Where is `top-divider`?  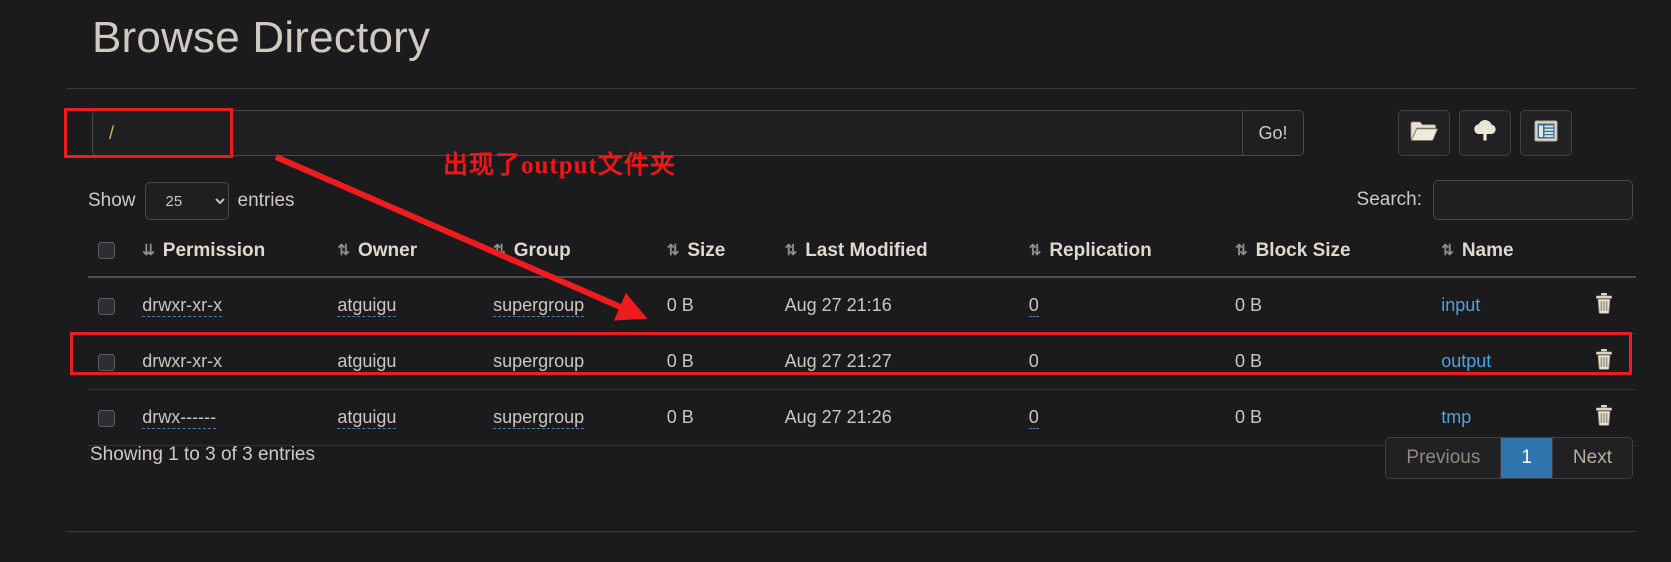
top-divider is located at coordinates (851, 88).